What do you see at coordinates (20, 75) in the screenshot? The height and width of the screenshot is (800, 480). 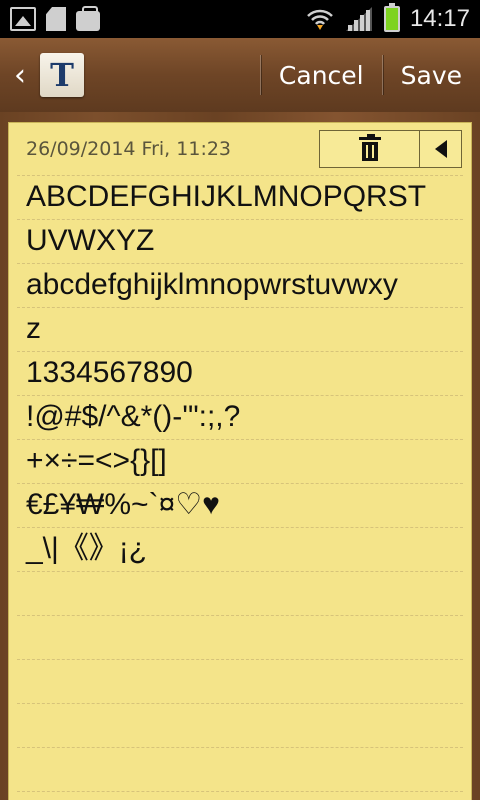 I see `chevron-left-icon: ‹` at bounding box center [20, 75].